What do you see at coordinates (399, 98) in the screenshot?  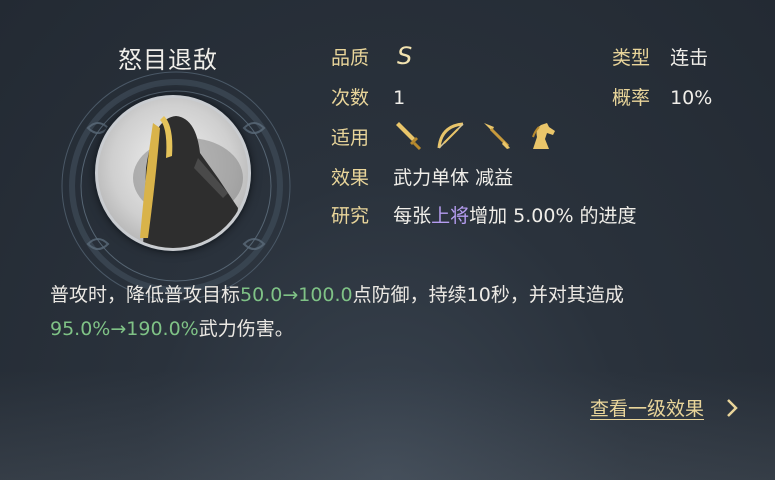 I see `count-value: 1` at bounding box center [399, 98].